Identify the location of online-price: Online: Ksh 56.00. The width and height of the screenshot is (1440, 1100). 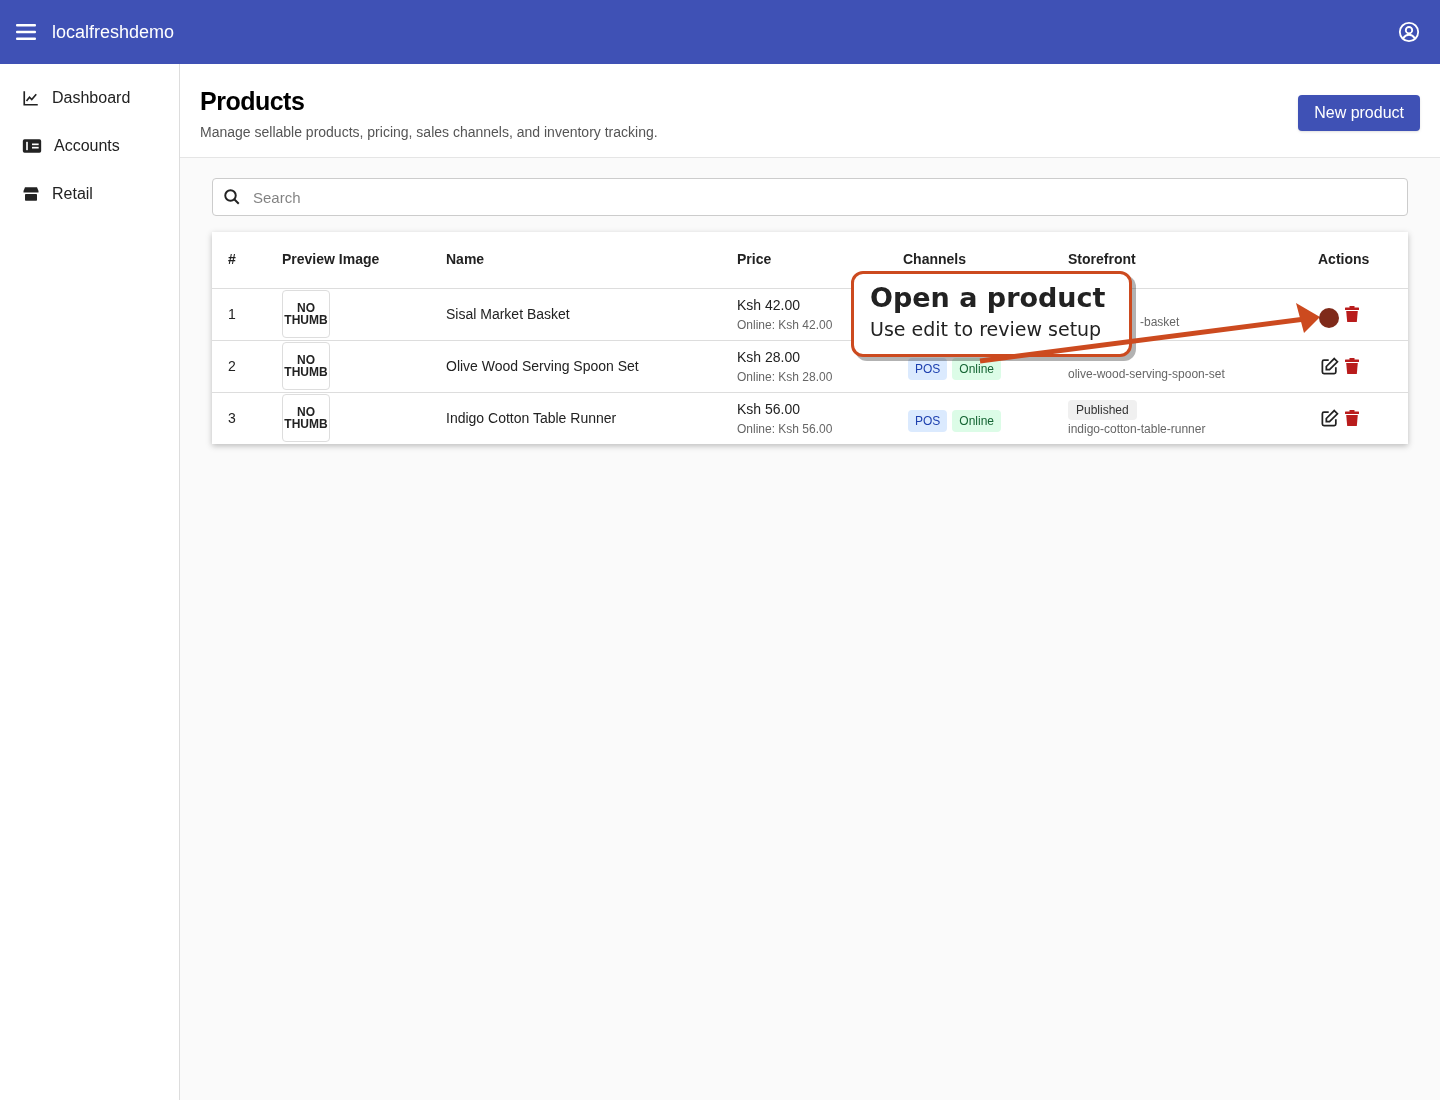
(785, 429).